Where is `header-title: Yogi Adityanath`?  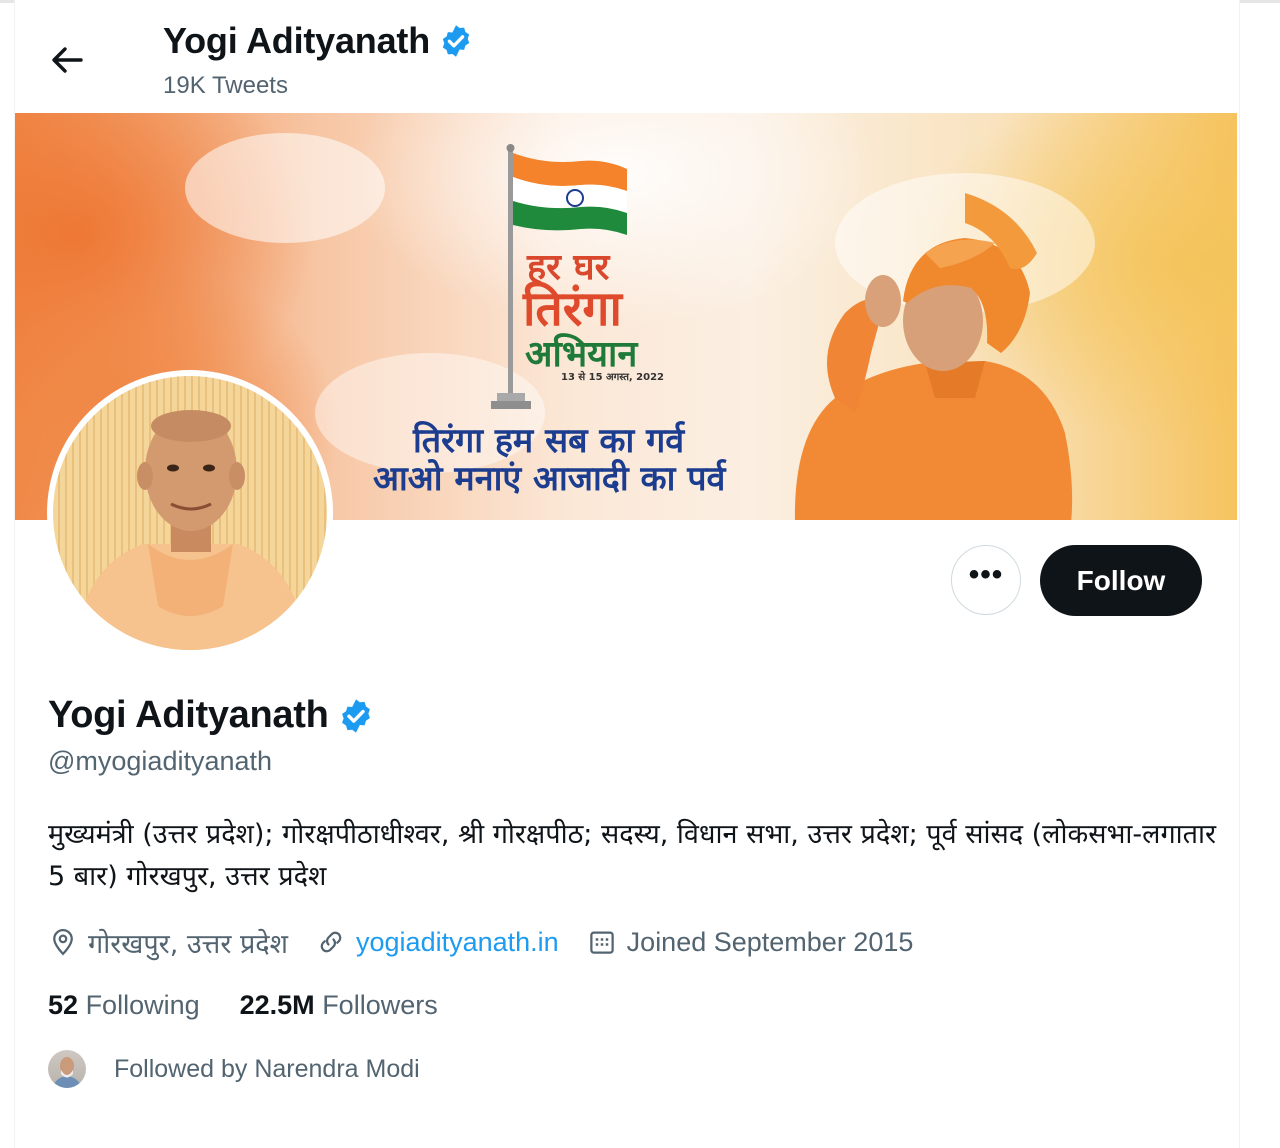
header-title: Yogi Adityanath is located at coordinates (318, 41).